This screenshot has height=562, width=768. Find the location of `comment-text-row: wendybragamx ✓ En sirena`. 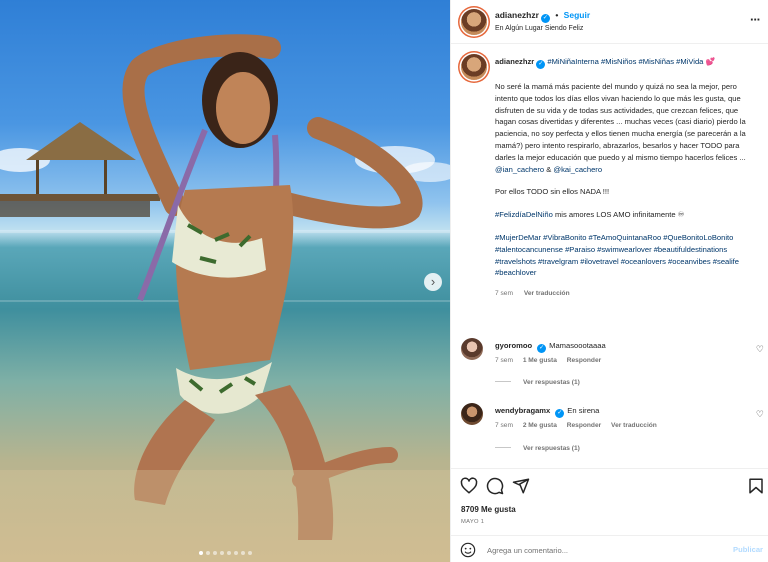

comment-text-row: wendybragamx ✓ En sirena is located at coordinates (547, 412).